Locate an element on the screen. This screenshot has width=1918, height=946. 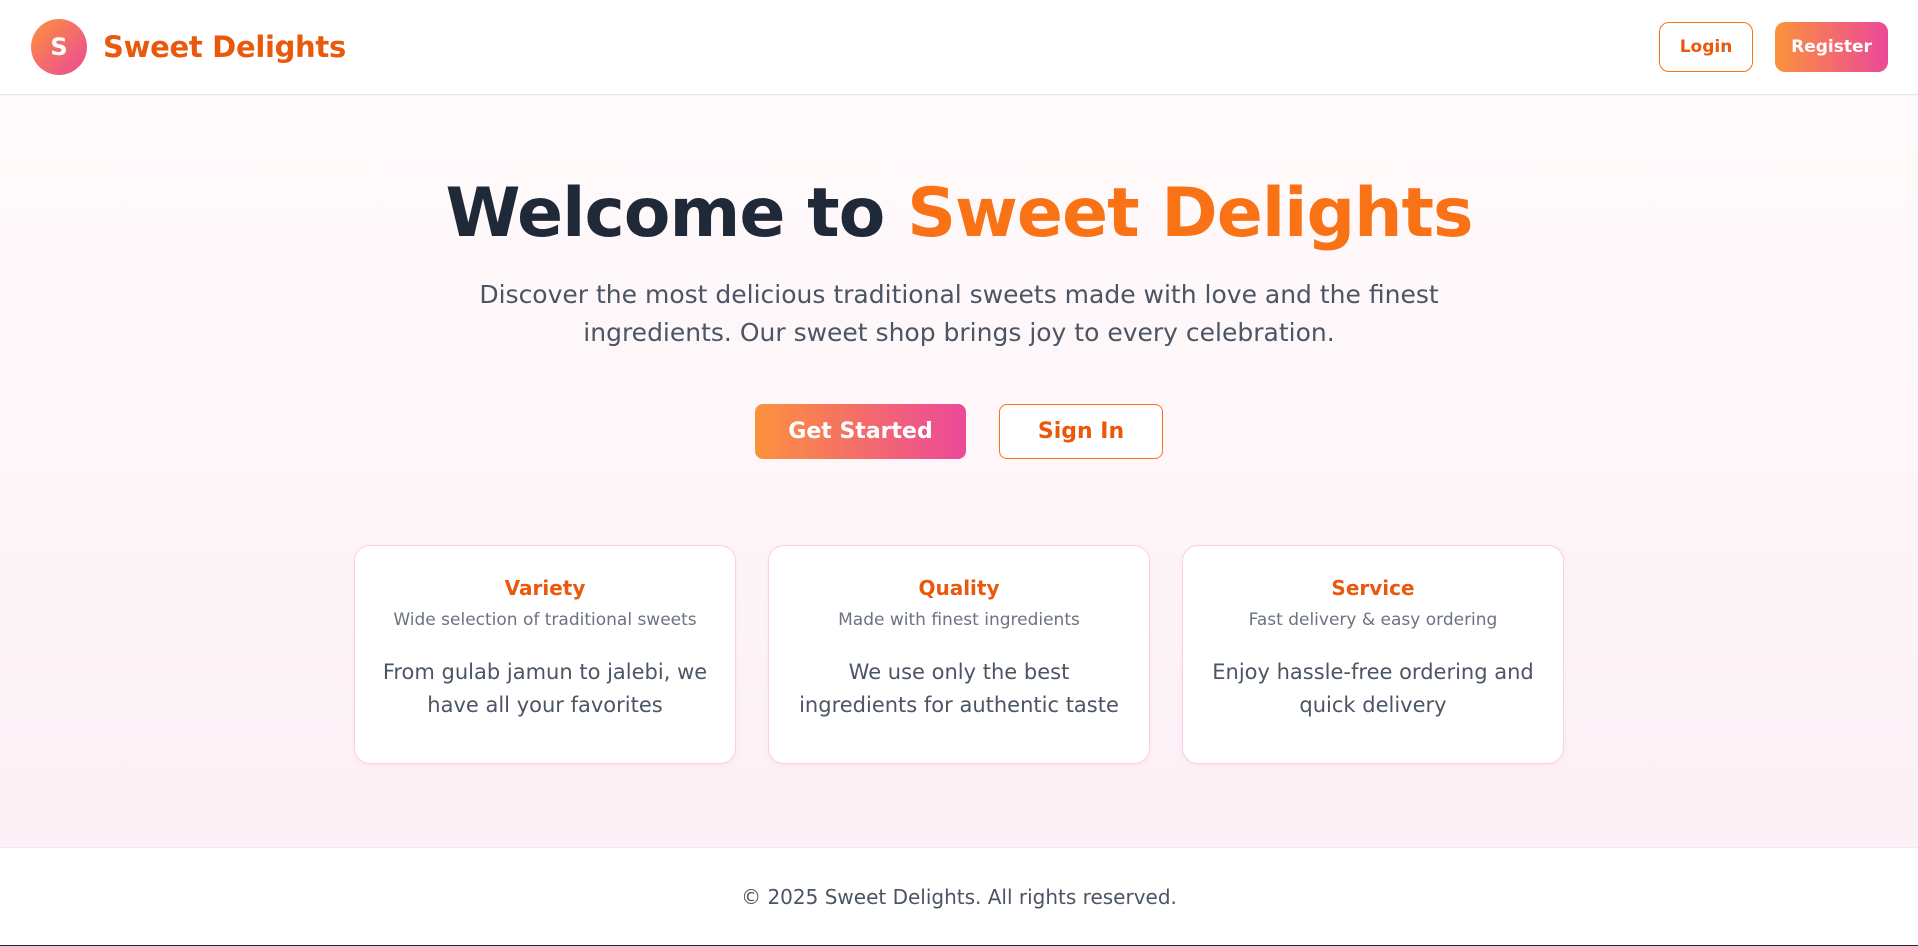
hero-title: Welcome to Sweet Delights is located at coordinates (959, 213).